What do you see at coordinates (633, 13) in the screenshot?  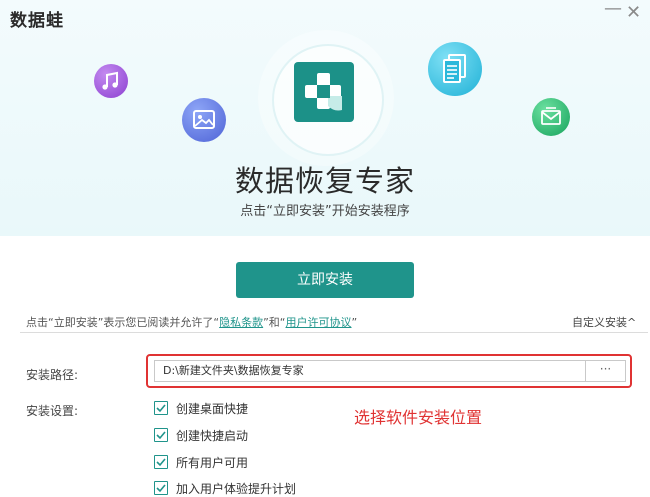 I see `close-button: ✕` at bounding box center [633, 13].